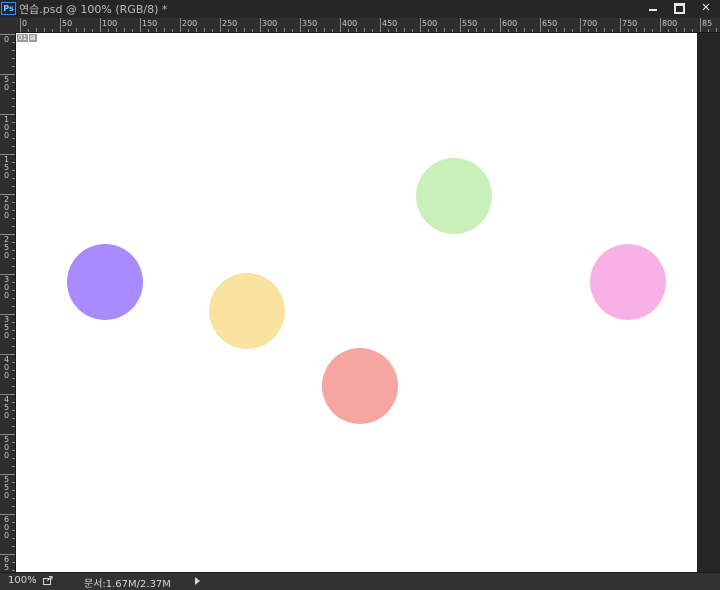 The image size is (720, 590). I want to click on close-button: ✕, so click(706, 8).